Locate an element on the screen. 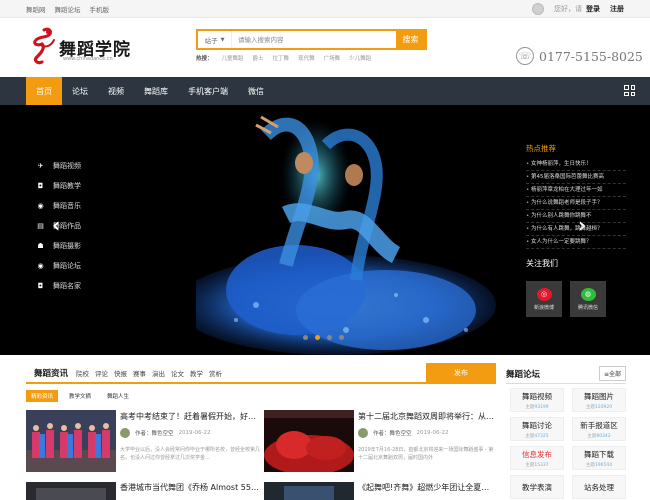 The width and height of the screenshot is (650, 500). forum-board-stats: 主题196544 is located at coordinates (599, 465).